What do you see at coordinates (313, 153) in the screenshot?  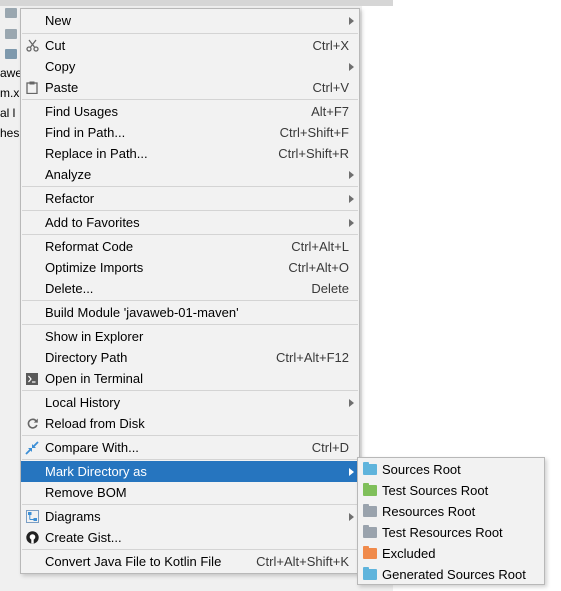 I see `menu-item-shortcut: Ctrl+Shift+R` at bounding box center [313, 153].